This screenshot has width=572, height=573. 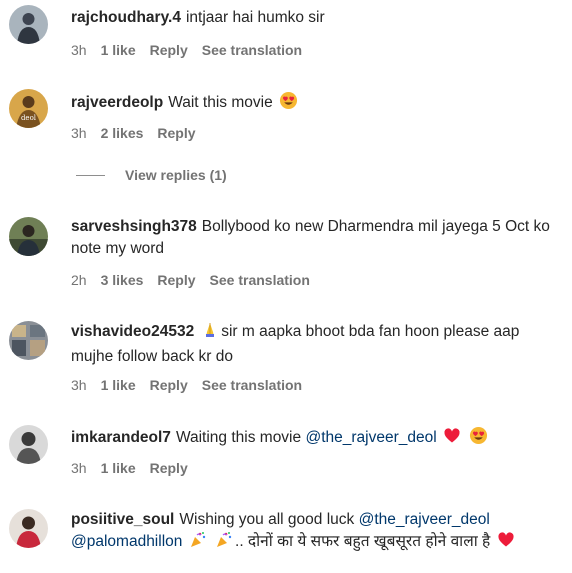 What do you see at coordinates (316, 104) in the screenshot?
I see `comment-body: rajveerdeolp Wait this movie` at bounding box center [316, 104].